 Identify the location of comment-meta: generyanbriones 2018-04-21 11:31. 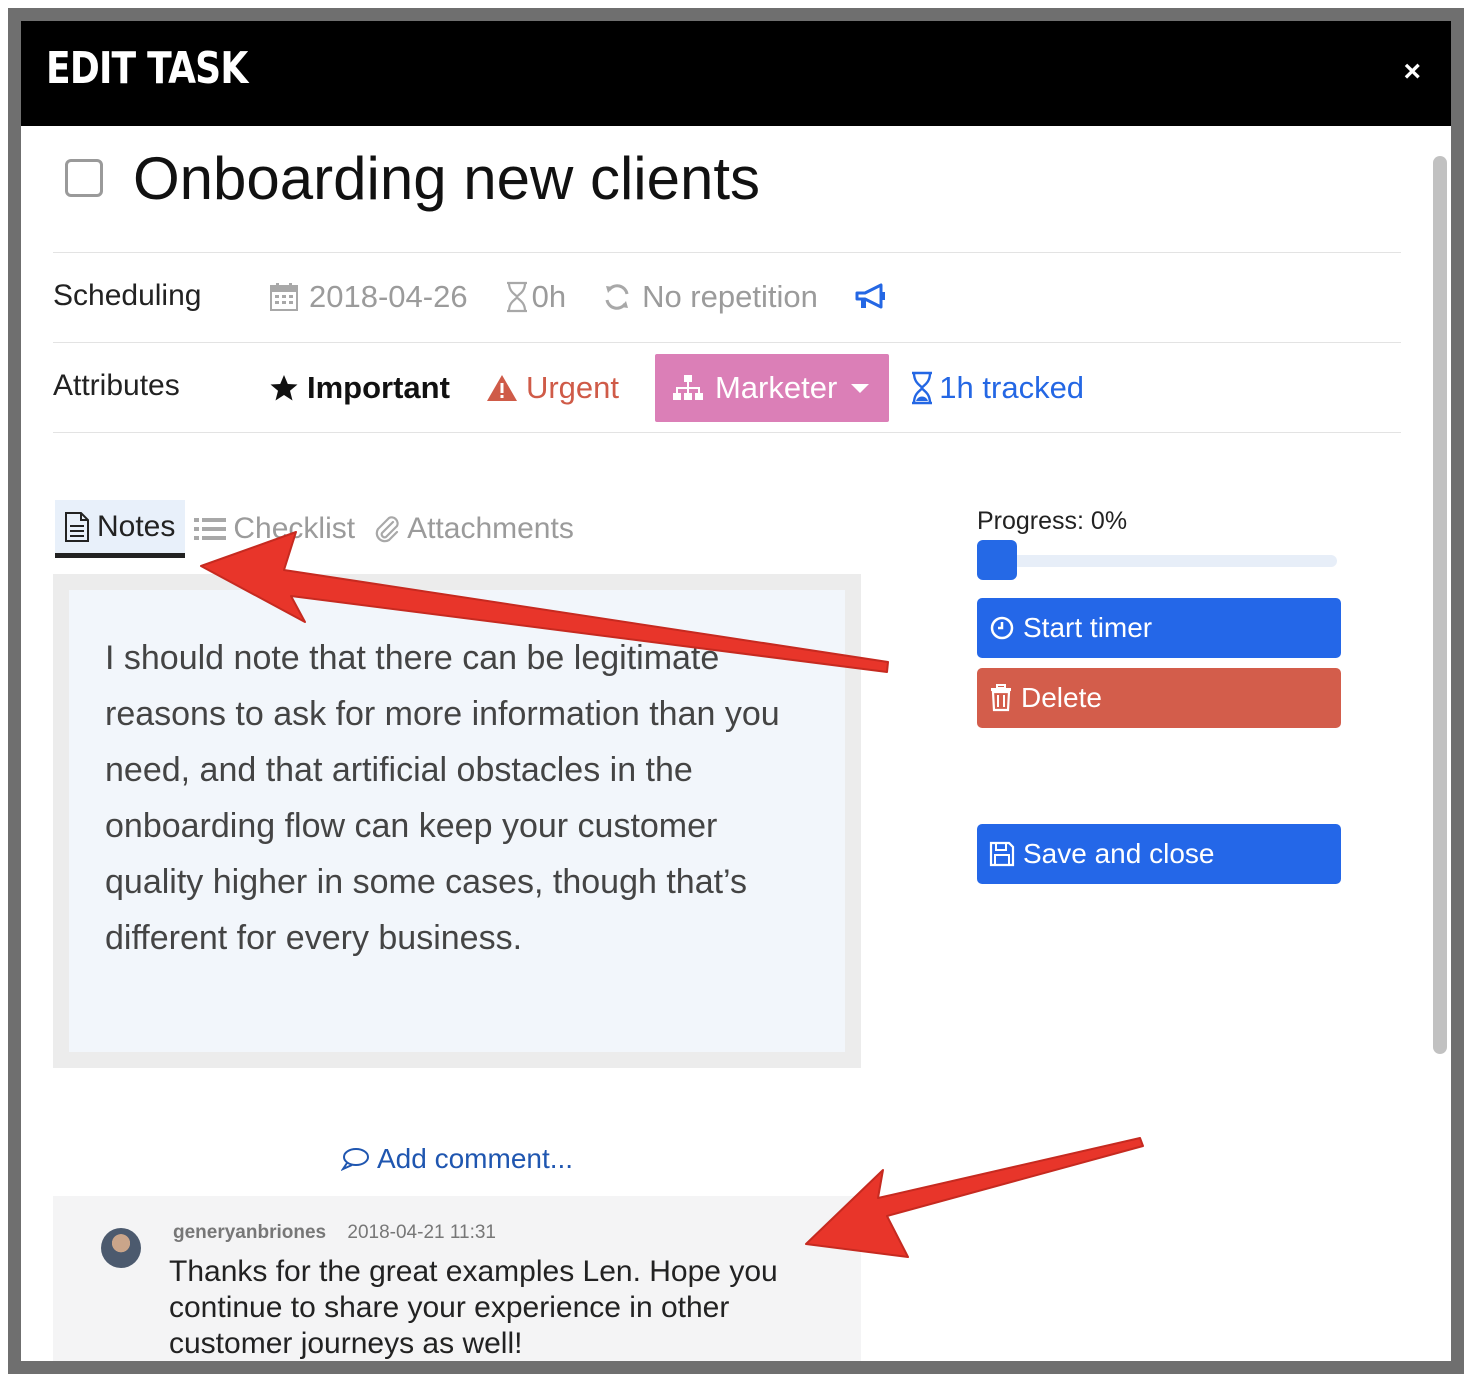
(334, 1233).